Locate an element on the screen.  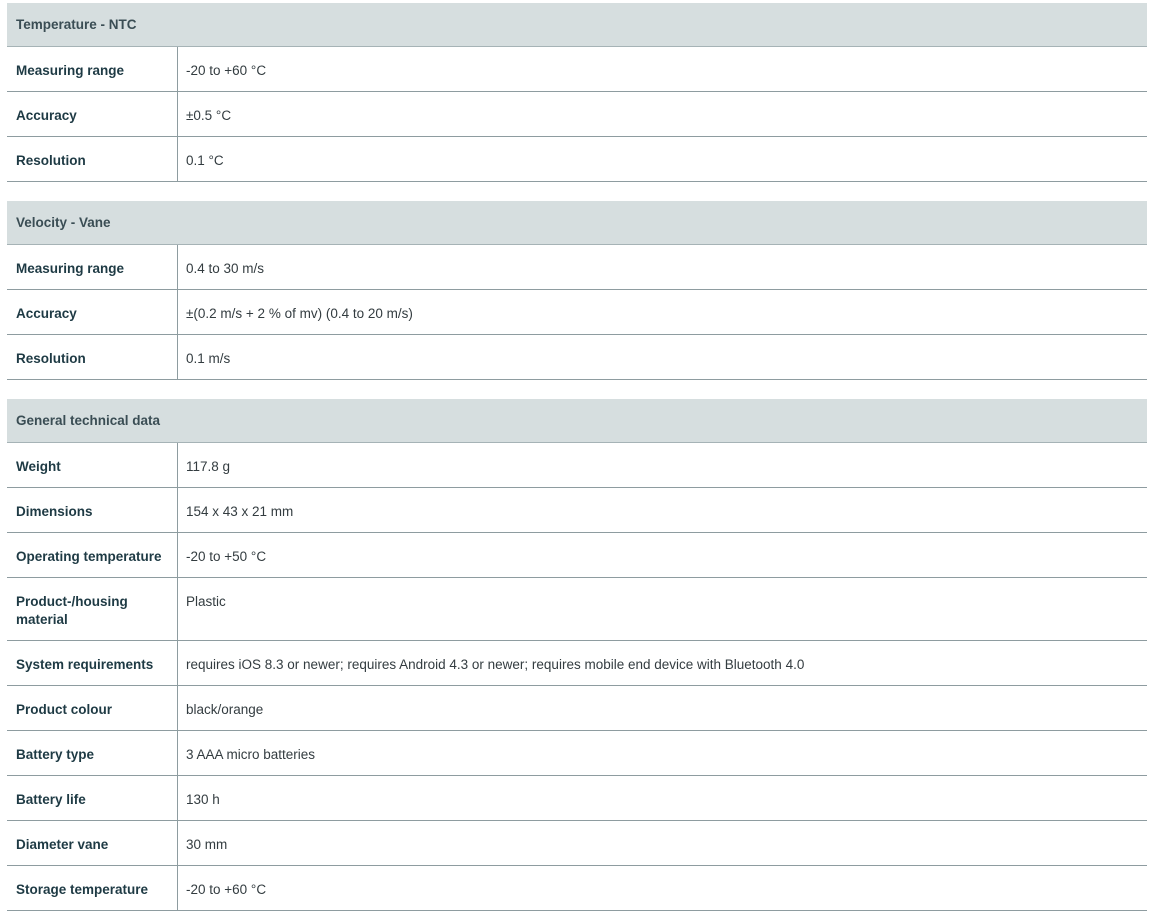
spec-value: 130 h is located at coordinates (203, 799).